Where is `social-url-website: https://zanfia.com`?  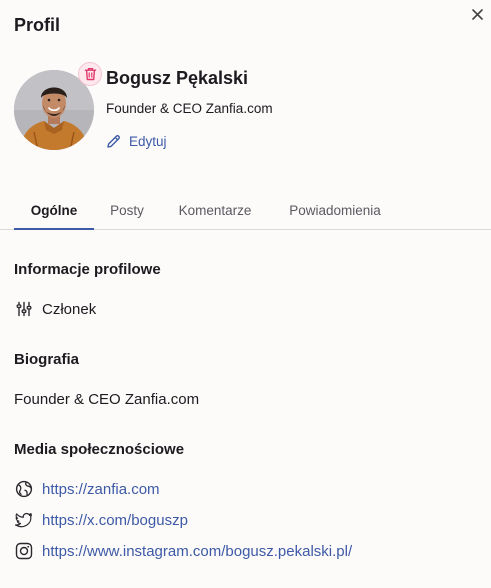
social-url-website: https://zanfia.com is located at coordinates (101, 489).